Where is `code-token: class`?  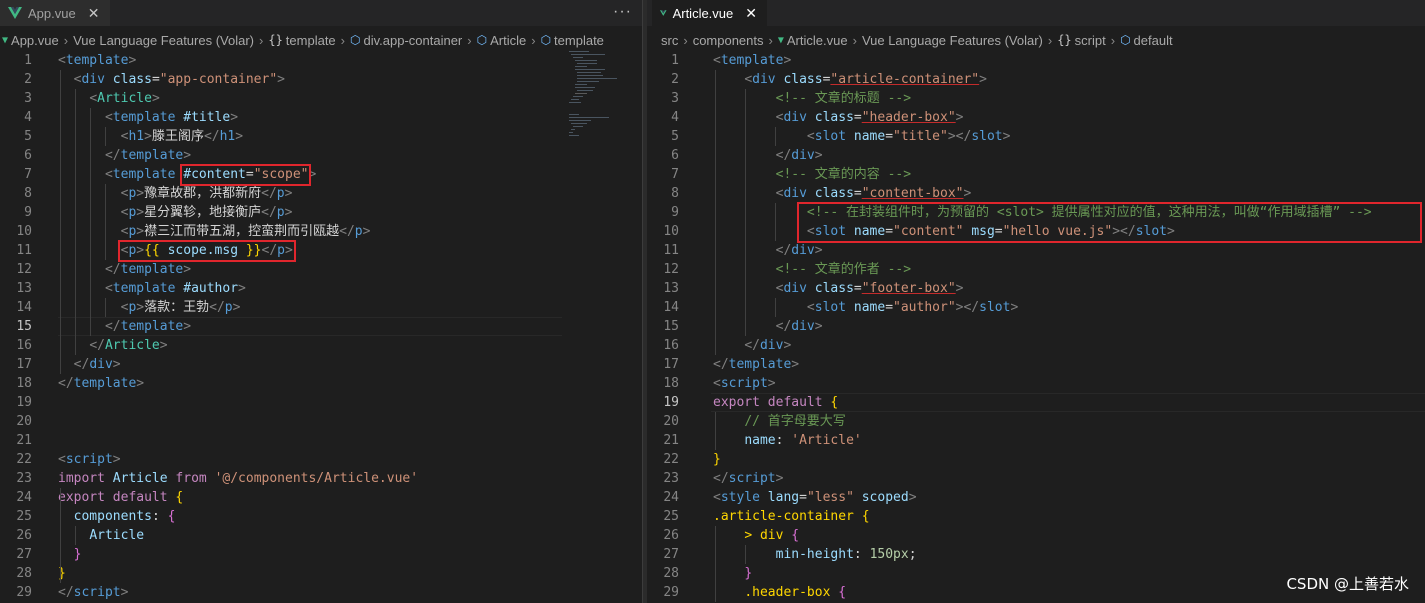 code-token: class is located at coordinates (834, 117).